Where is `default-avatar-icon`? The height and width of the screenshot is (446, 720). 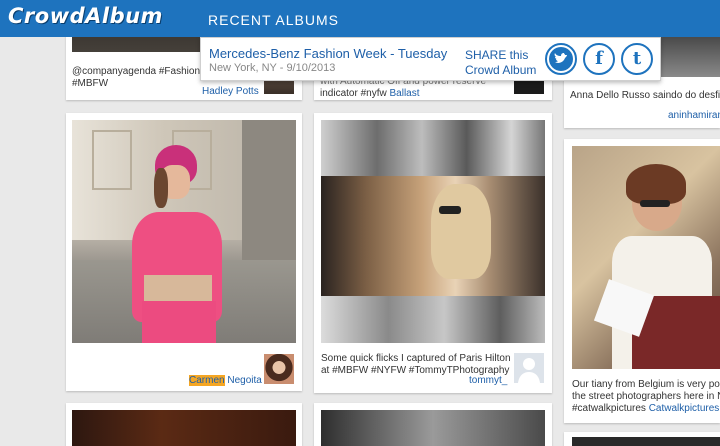 default-avatar-icon is located at coordinates (529, 368).